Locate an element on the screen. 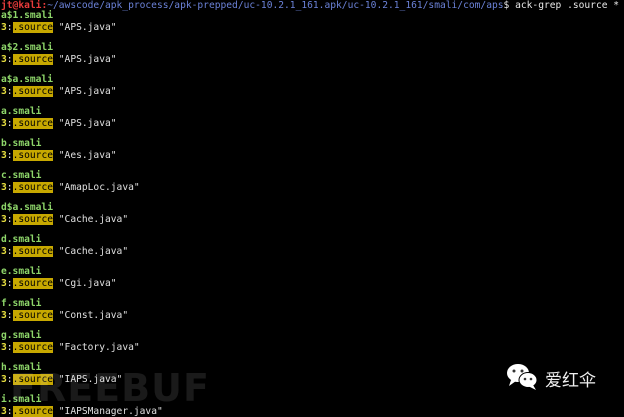 The height and width of the screenshot is (417, 624). result-value: "Const.java" is located at coordinates (93, 315).